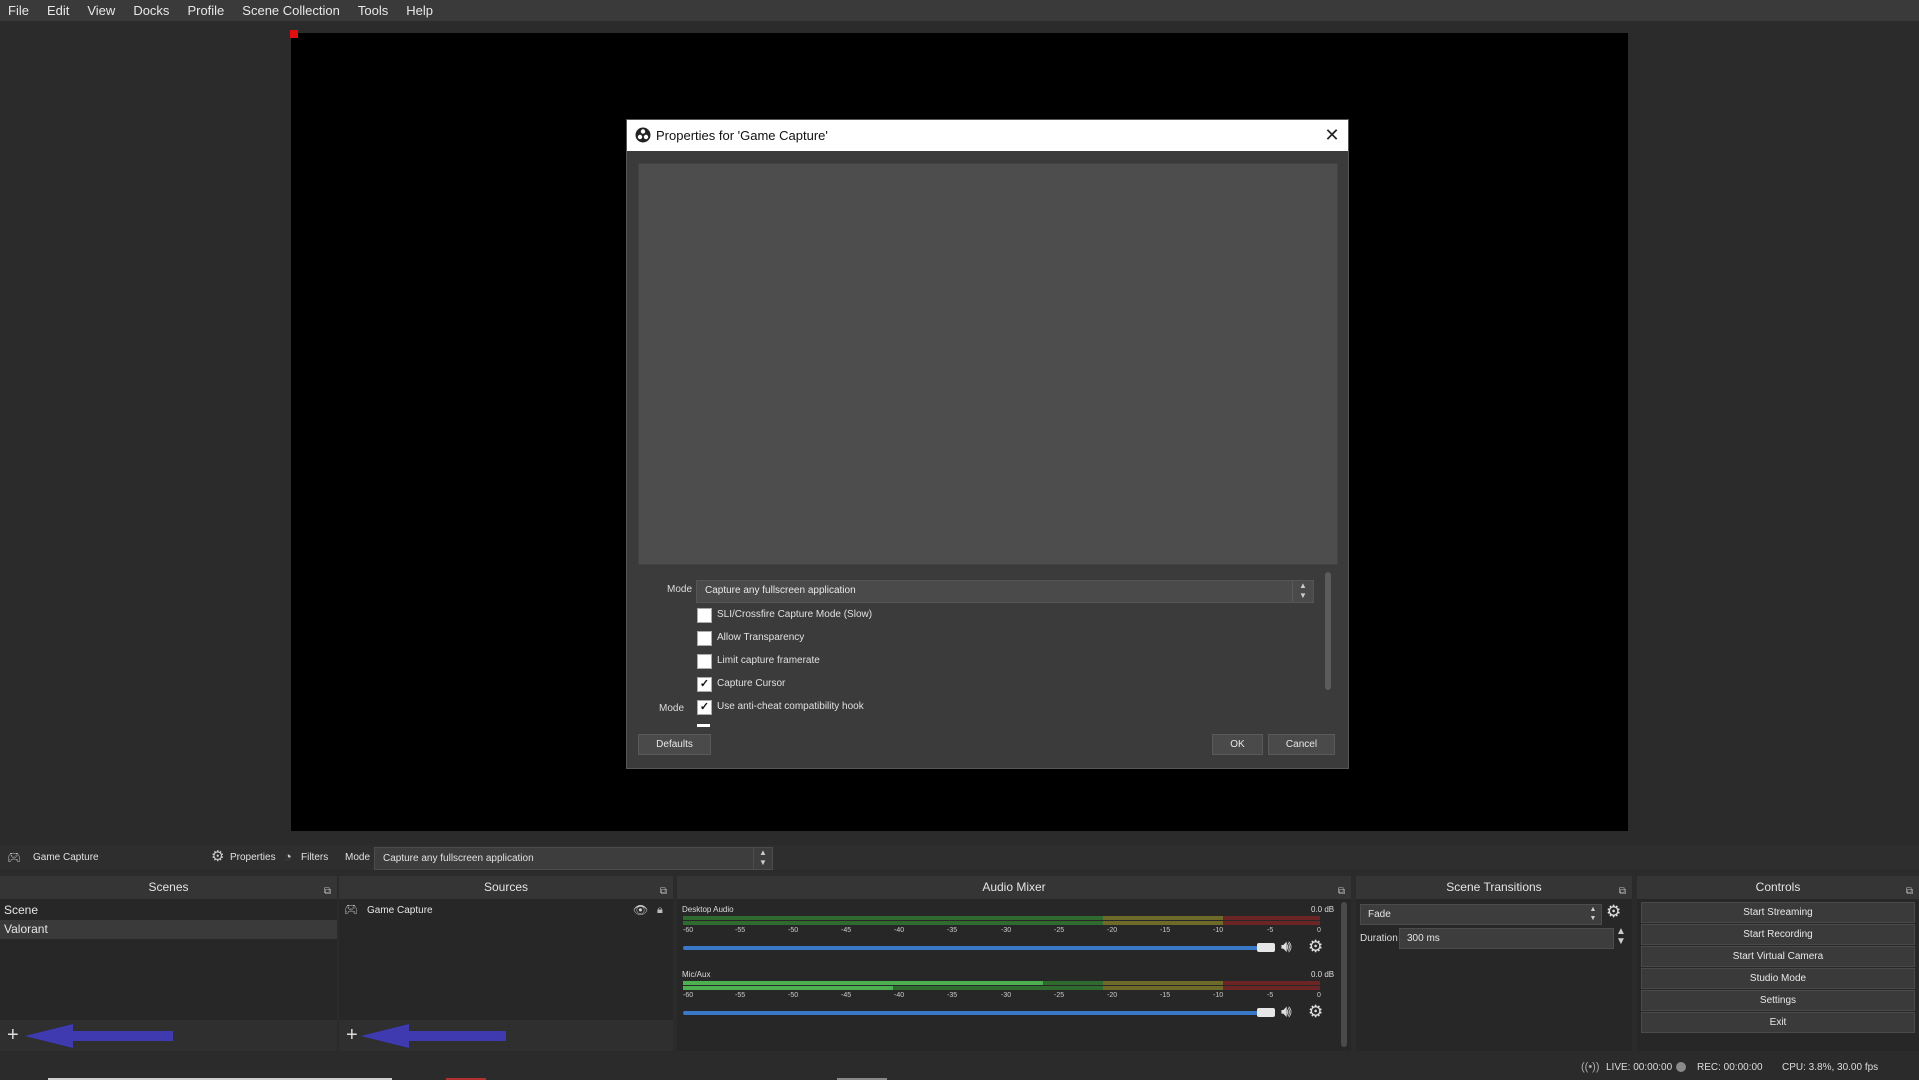 Image resolution: width=1919 pixels, height=1080 pixels. Describe the element at coordinates (1112, 995) in the screenshot. I see `tick-label: -20` at that location.